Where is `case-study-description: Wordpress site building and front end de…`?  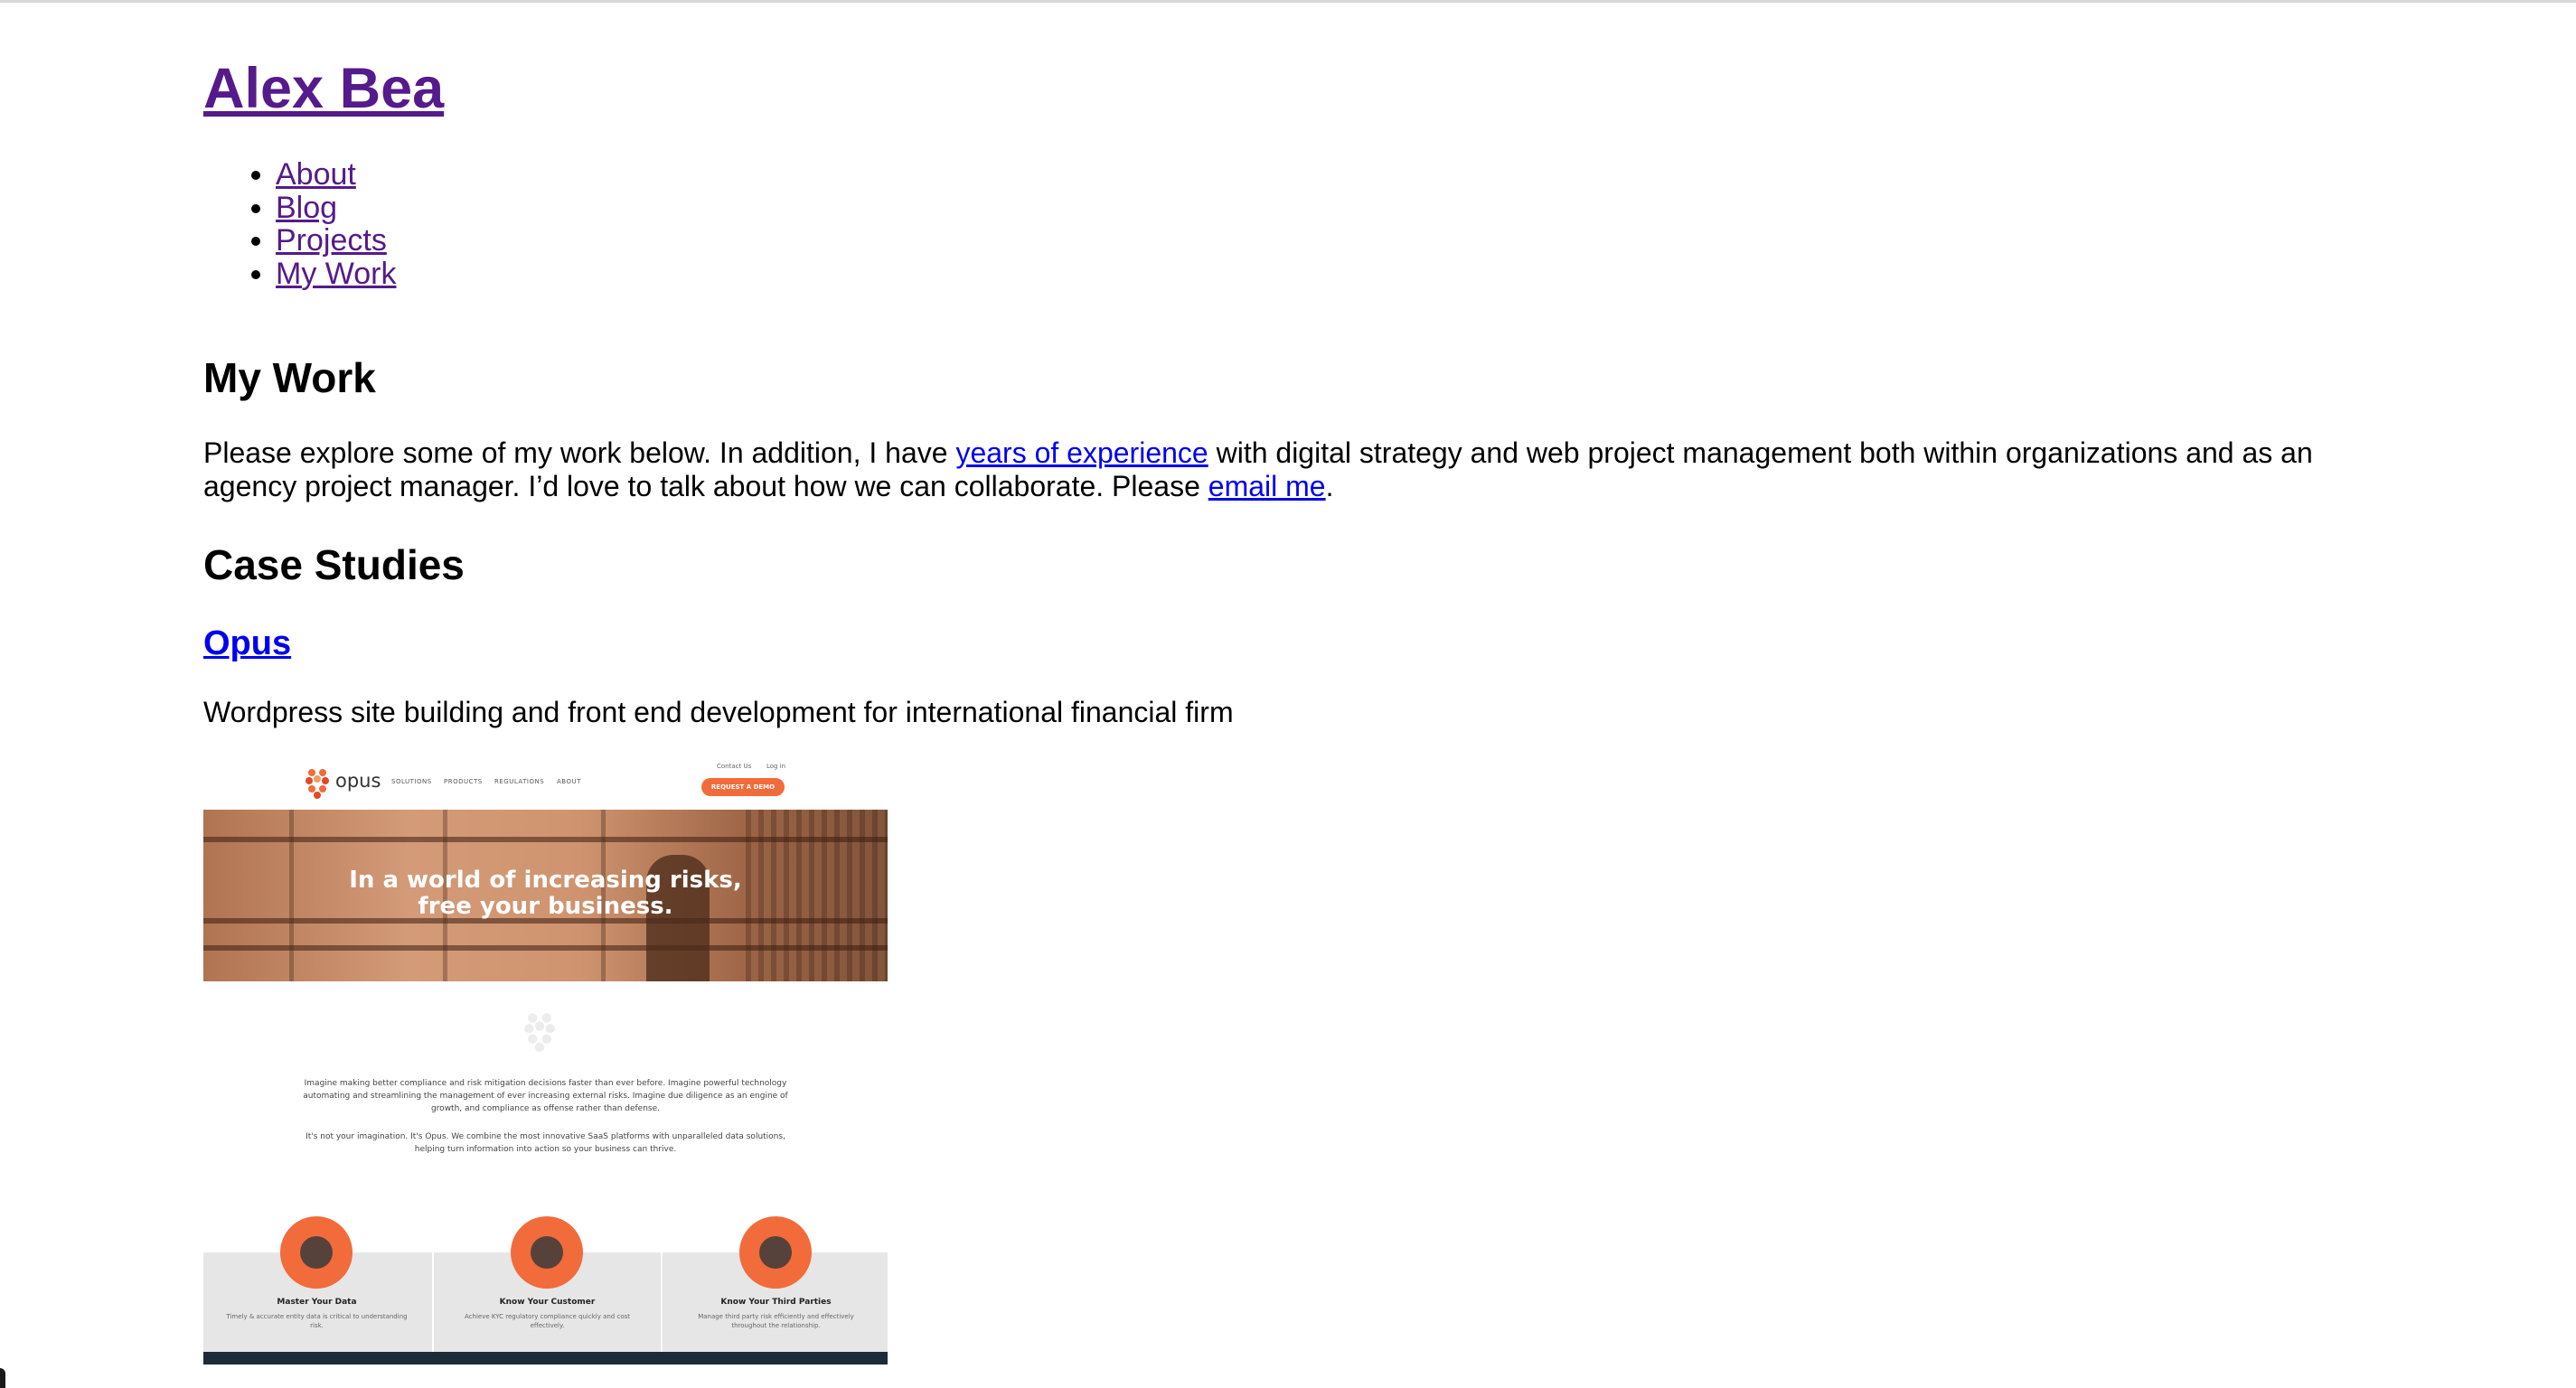
case-study-description: Wordpress site building and front end de… is located at coordinates (719, 712).